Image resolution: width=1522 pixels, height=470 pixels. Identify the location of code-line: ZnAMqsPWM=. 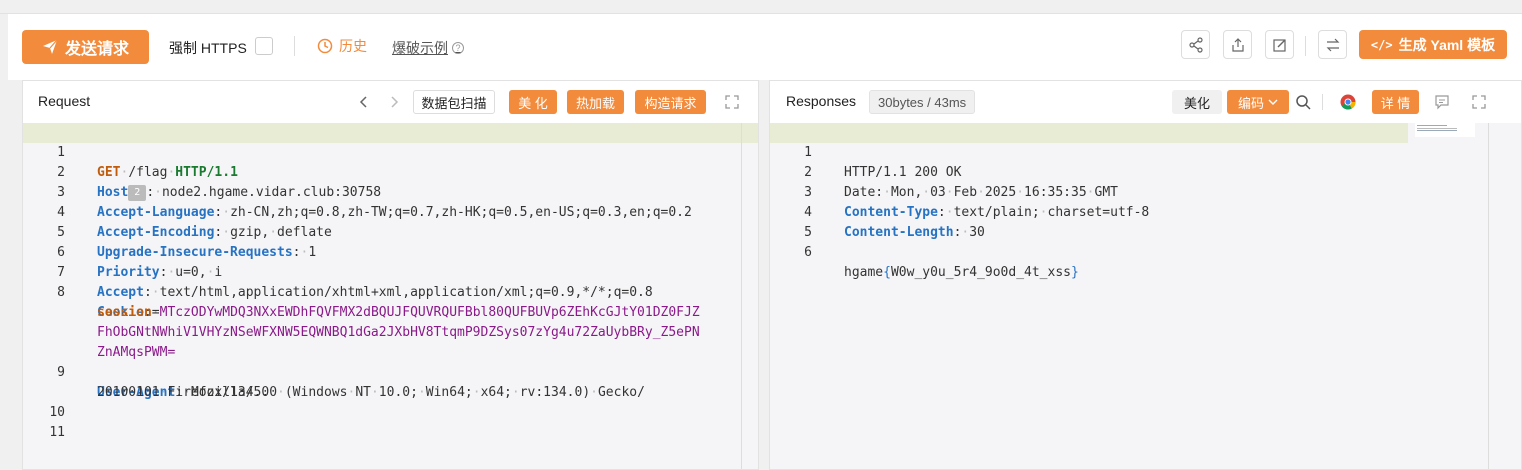
(390, 341).